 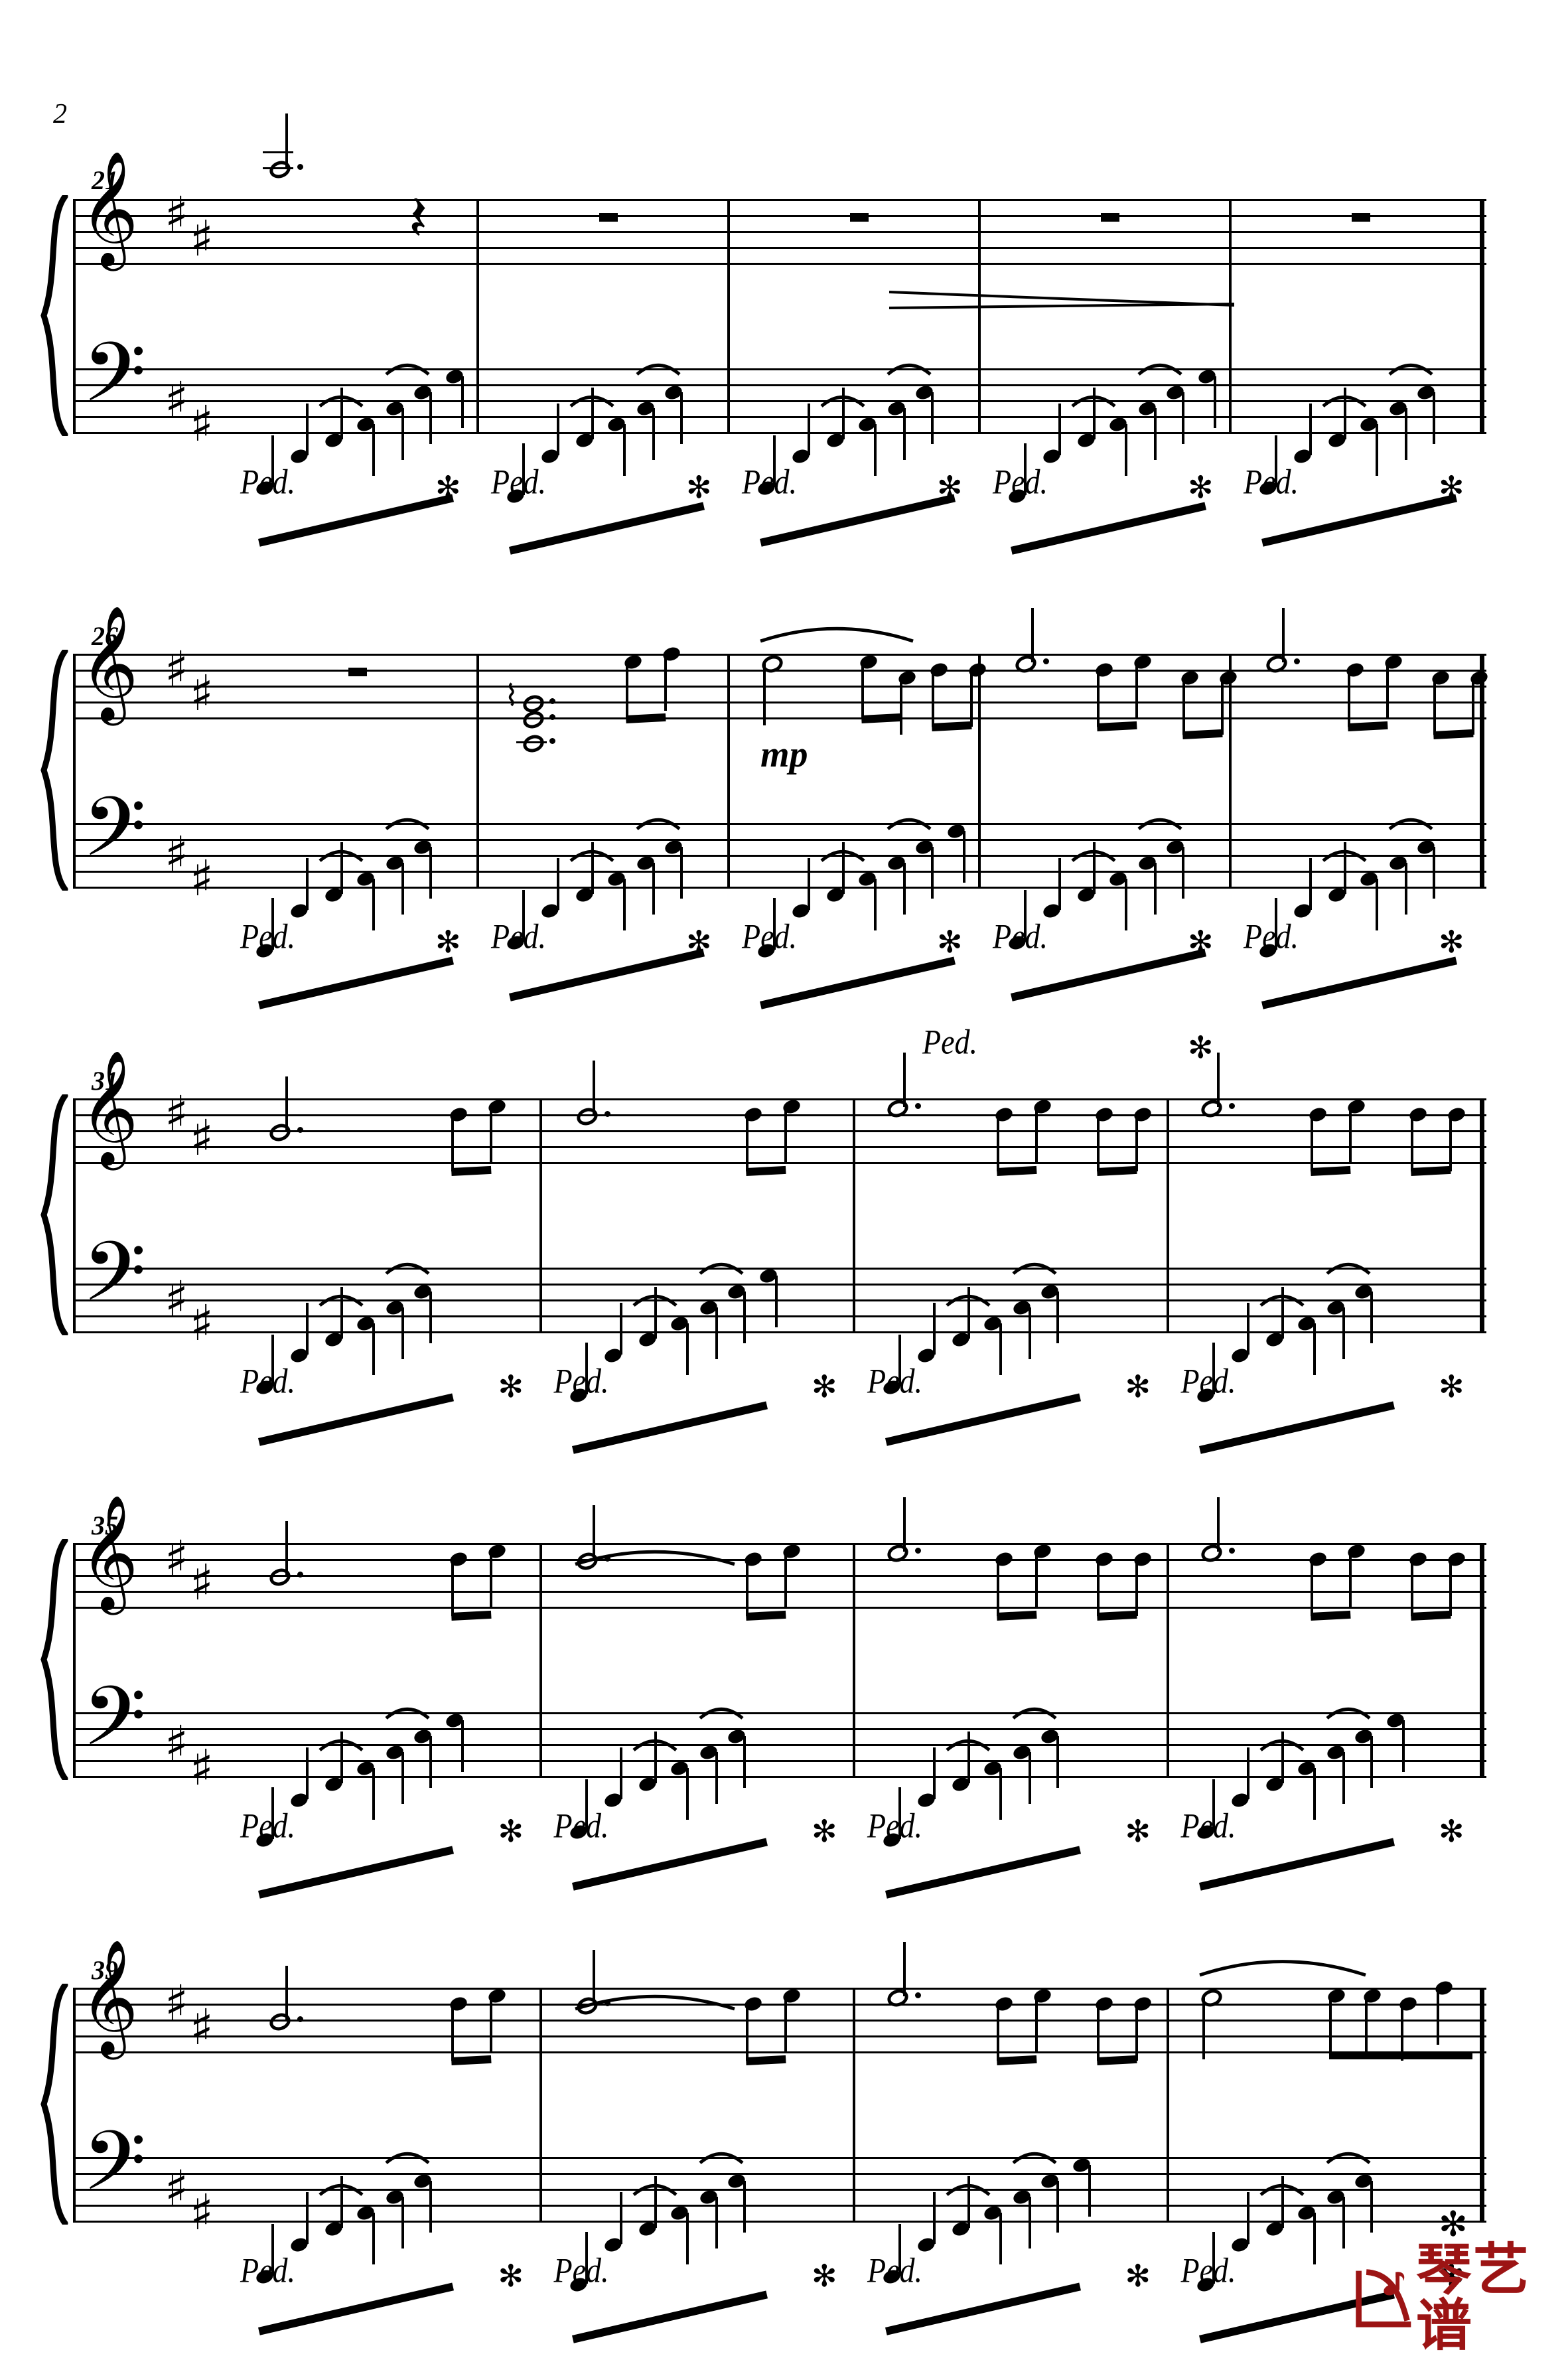 What do you see at coordinates (278, 168) in the screenshot?
I see `ledger-line` at bounding box center [278, 168].